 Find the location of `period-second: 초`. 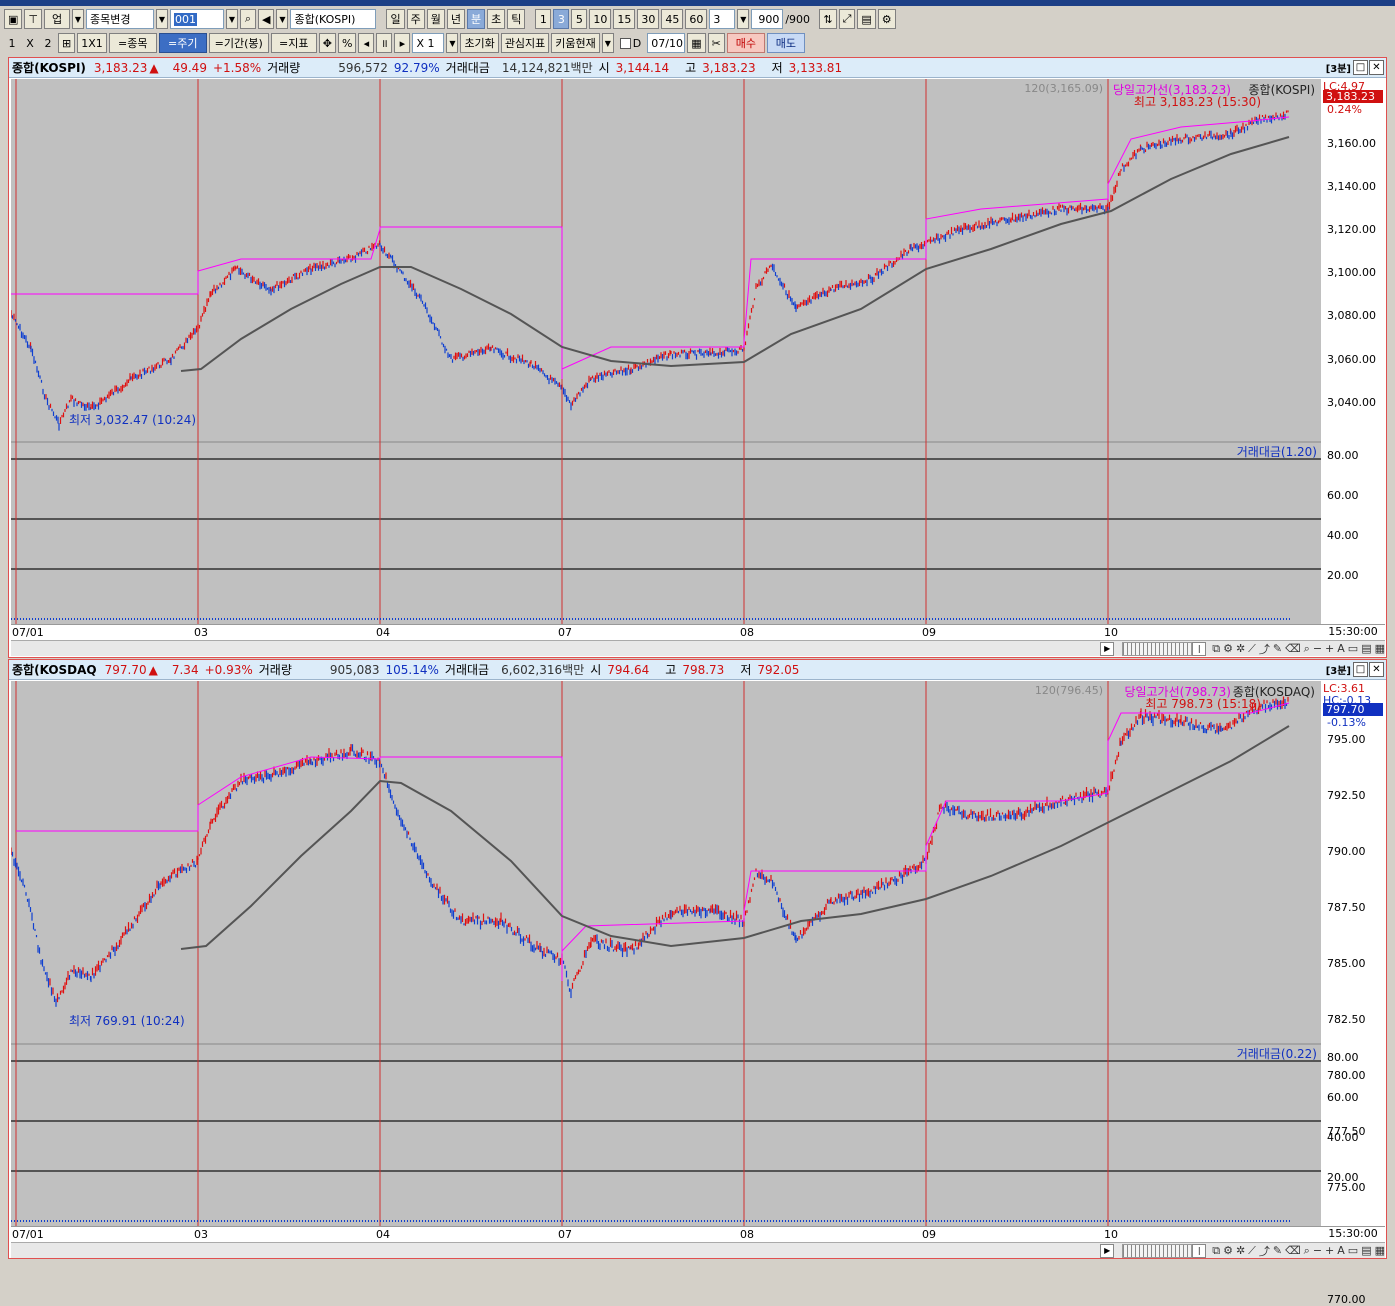

period-second: 초 is located at coordinates (496, 19).